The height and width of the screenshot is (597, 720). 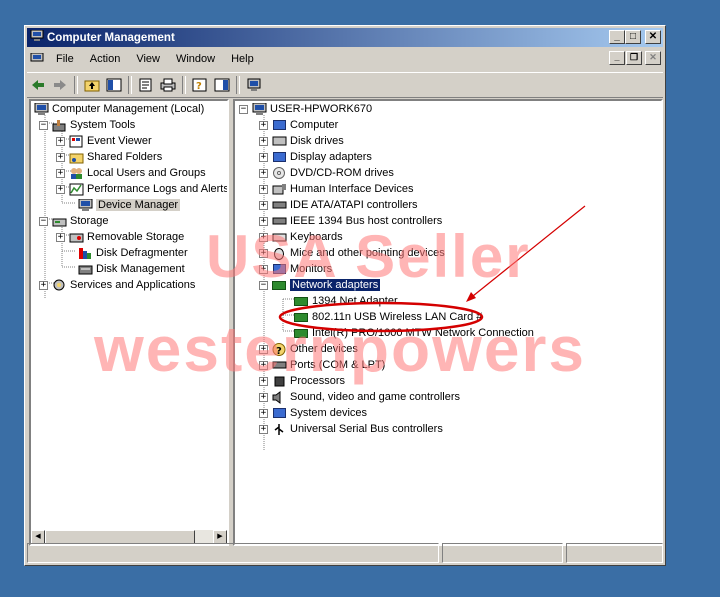 I want to click on mdi-child-icon, so click(x=37, y=59).